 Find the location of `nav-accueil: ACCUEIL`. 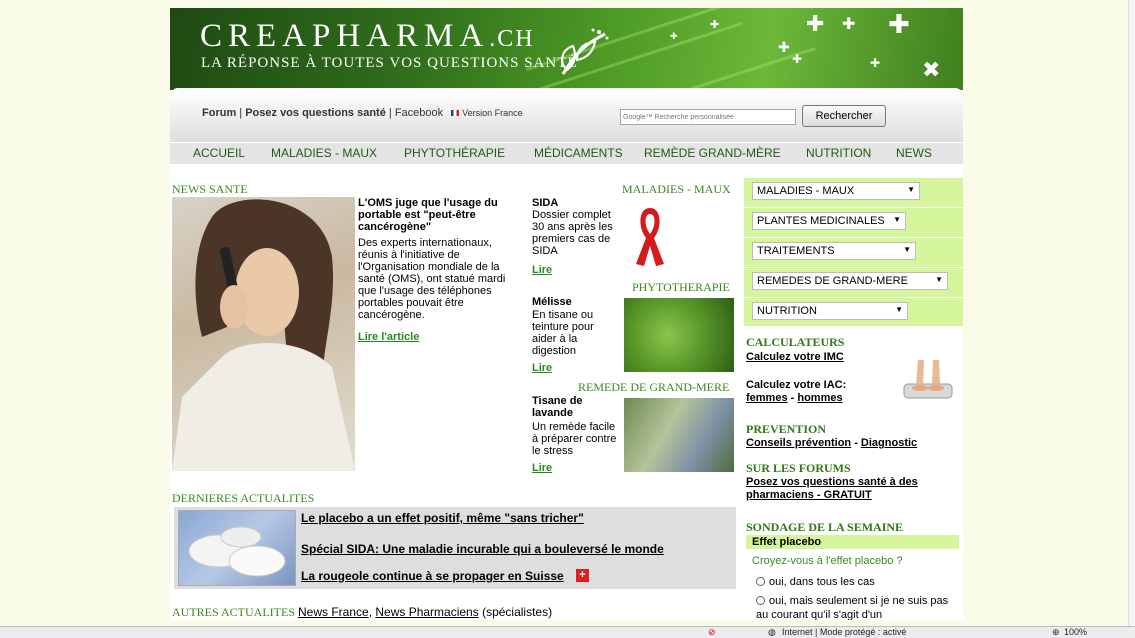

nav-accueil: ACCUEIL is located at coordinates (219, 153).